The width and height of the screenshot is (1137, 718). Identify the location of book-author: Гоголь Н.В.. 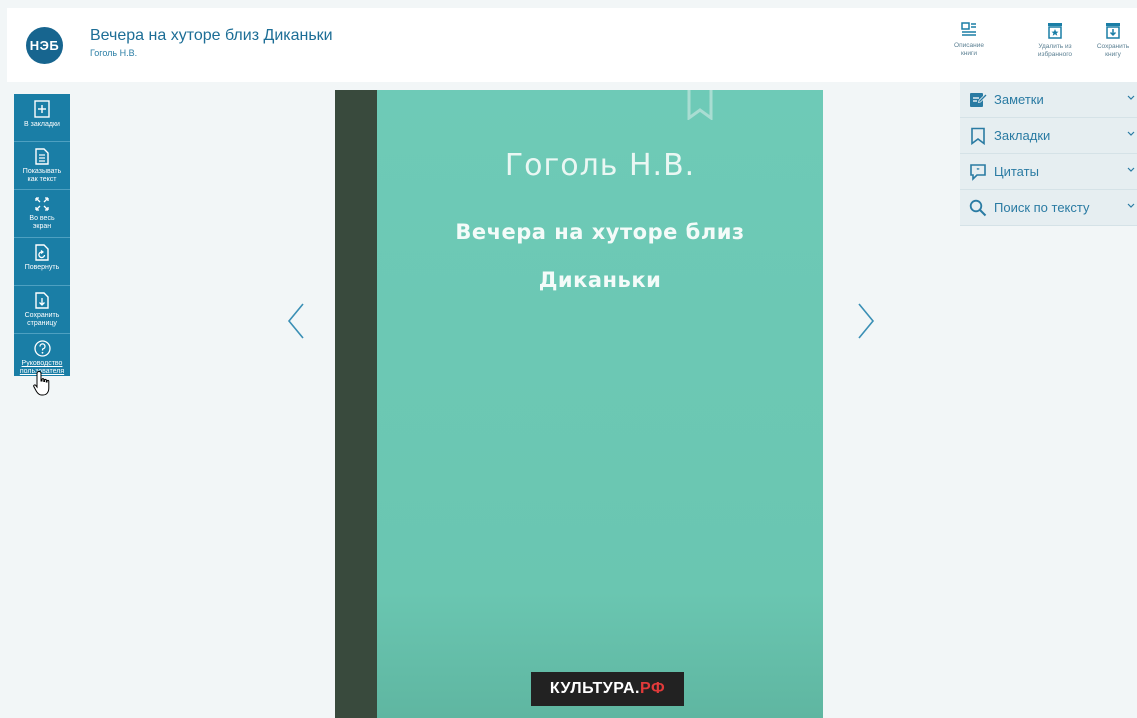
(114, 53).